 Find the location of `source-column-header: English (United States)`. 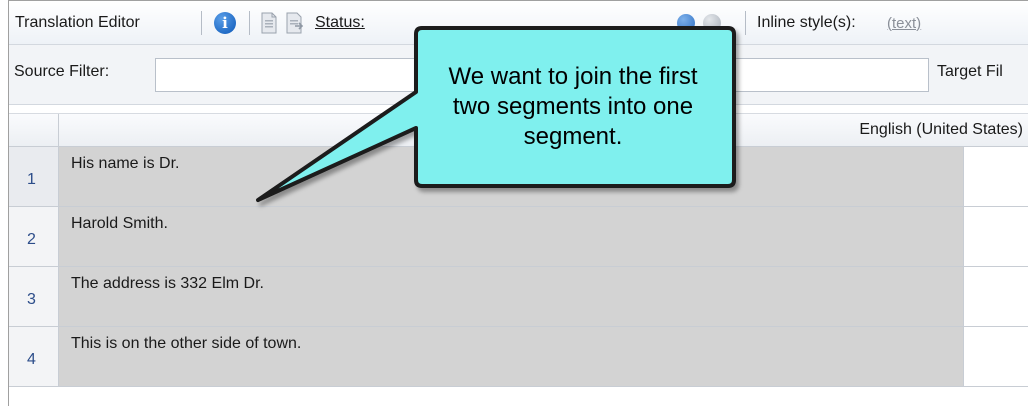

source-column-header: English (United States) is located at coordinates (941, 130).